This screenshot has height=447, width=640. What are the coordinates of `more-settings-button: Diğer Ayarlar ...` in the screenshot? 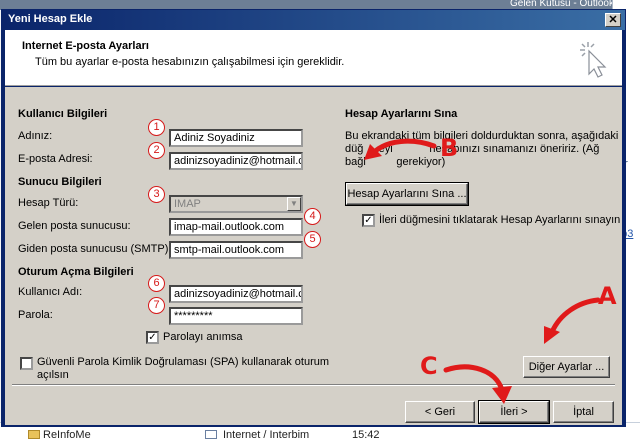 It's located at (566, 367).